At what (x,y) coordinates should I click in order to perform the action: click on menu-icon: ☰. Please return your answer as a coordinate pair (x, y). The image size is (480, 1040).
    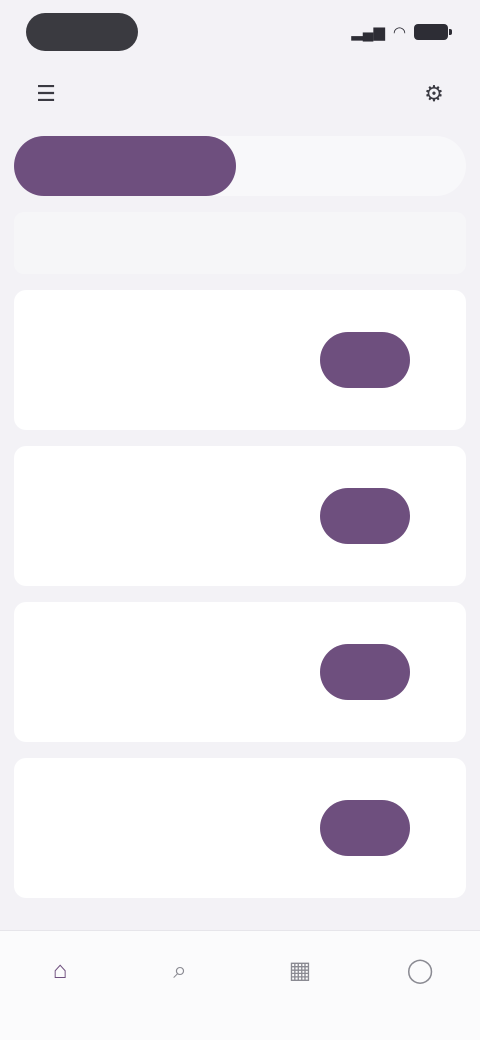
    Looking at the image, I should click on (46, 94).